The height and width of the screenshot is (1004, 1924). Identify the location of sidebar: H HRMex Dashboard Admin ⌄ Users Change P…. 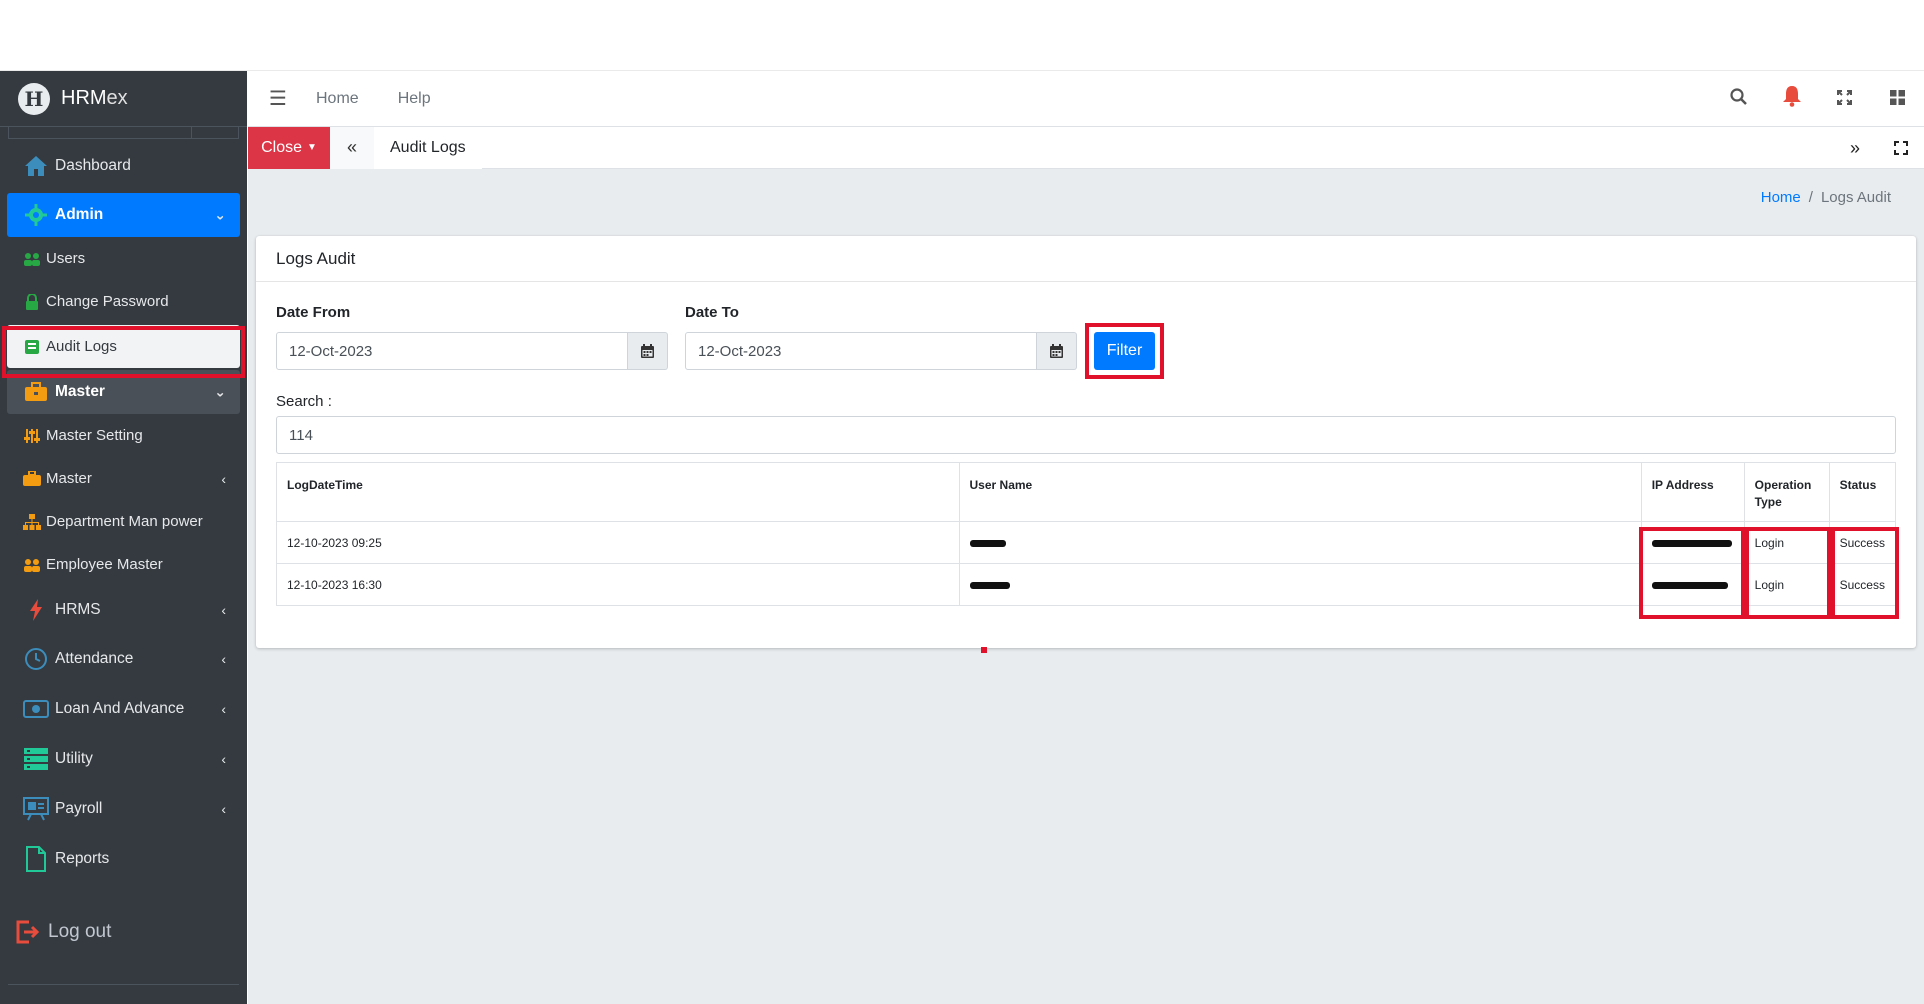
(123, 537).